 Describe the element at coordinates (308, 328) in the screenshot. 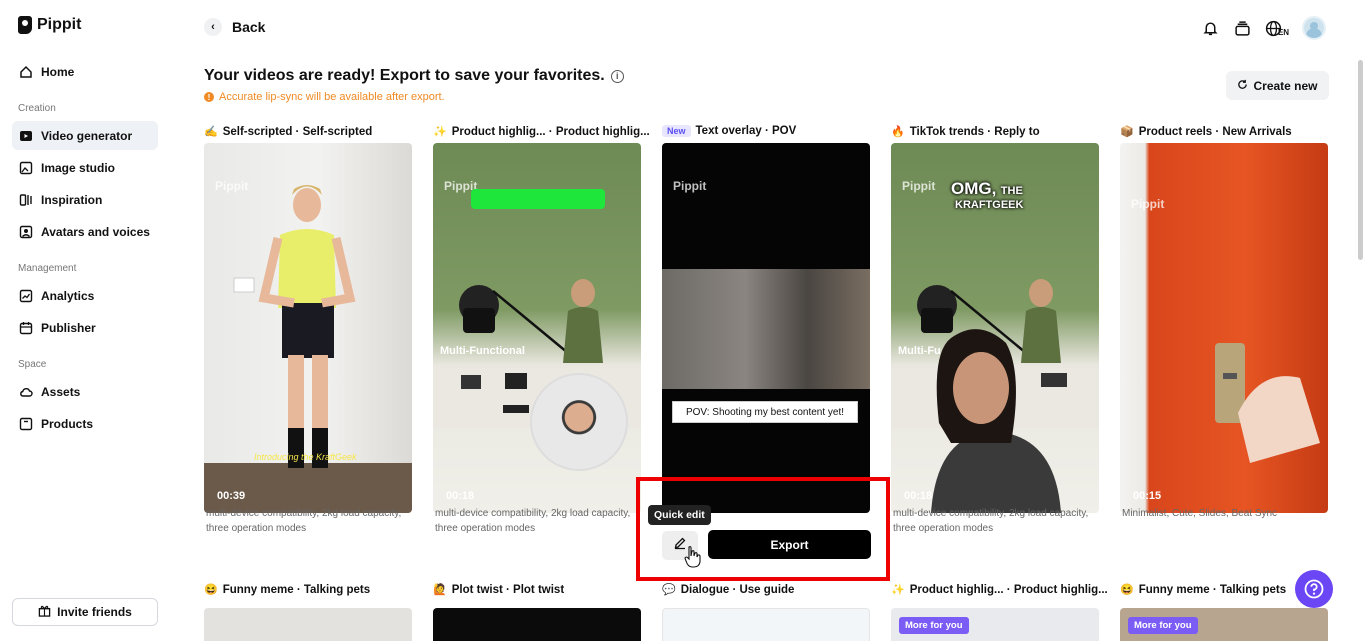

I see `video-thumbnail: Pippit Introducing the KraftGeek 00:39` at that location.